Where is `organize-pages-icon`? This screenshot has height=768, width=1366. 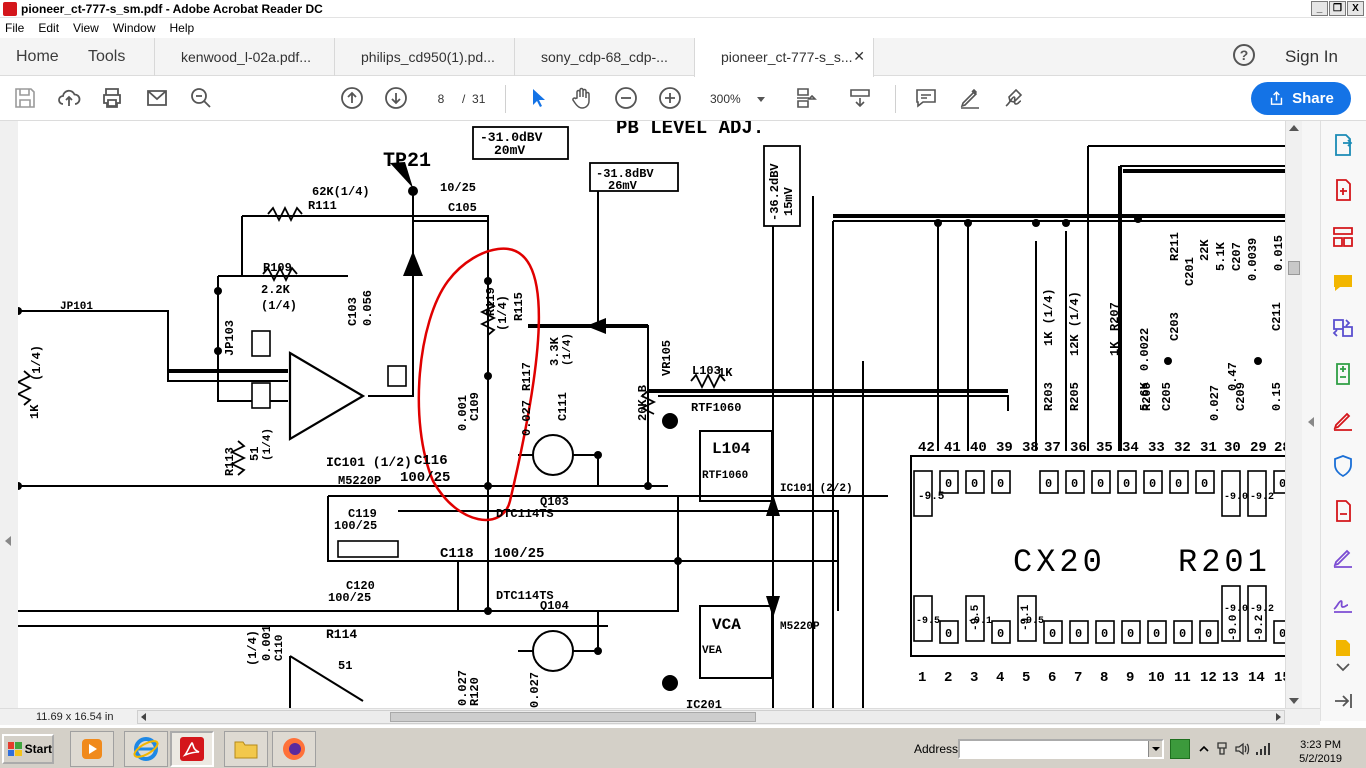
organize-pages-icon is located at coordinates (1343, 237).